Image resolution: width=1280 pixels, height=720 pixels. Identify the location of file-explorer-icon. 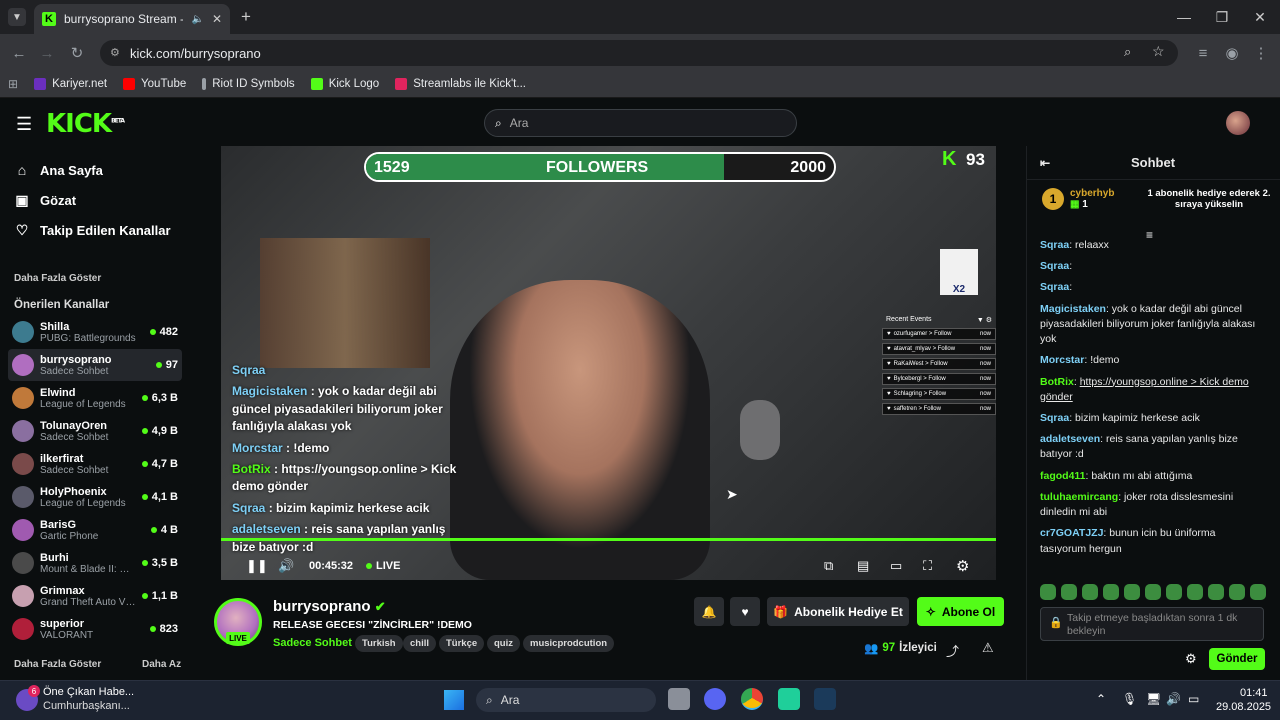
(679, 699).